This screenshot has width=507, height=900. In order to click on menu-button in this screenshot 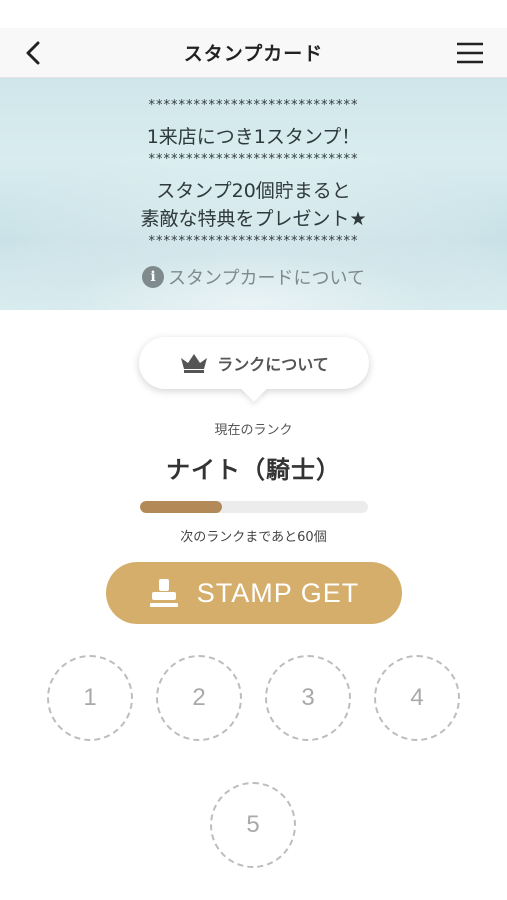, I will do `click(470, 53)`.